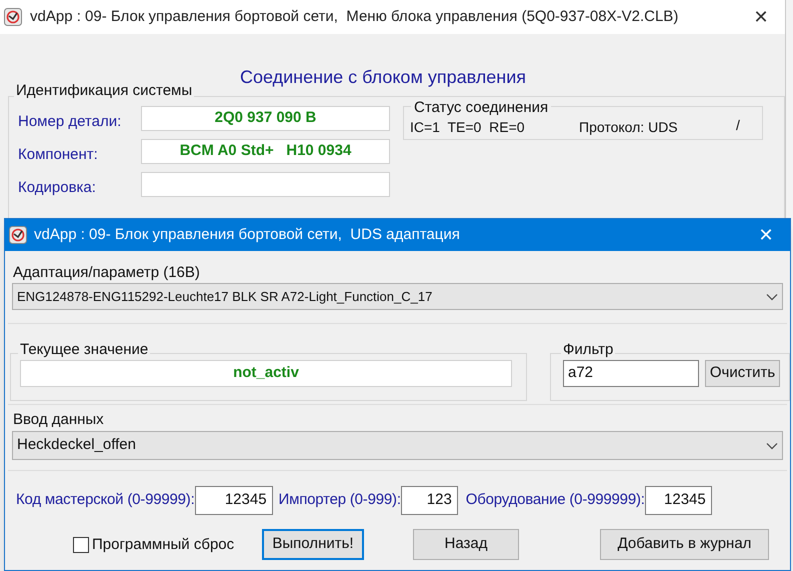 This screenshot has width=793, height=571. What do you see at coordinates (265, 118) in the screenshot?
I see `text-field: 2Q0 937 090 B` at bounding box center [265, 118].